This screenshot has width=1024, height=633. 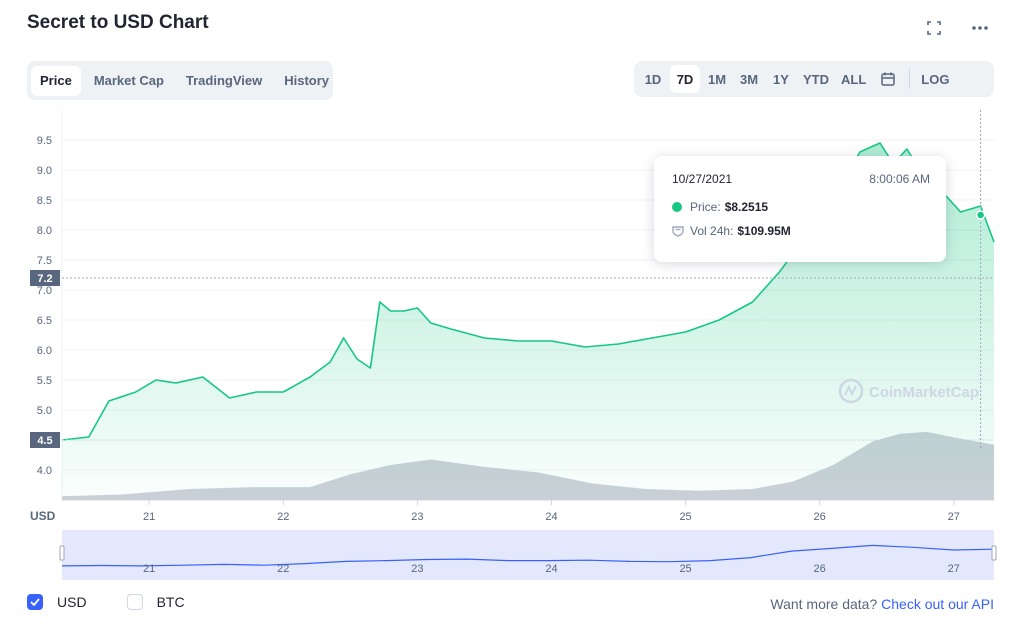 I want to click on open-price-label: 4.5, so click(x=44, y=441).